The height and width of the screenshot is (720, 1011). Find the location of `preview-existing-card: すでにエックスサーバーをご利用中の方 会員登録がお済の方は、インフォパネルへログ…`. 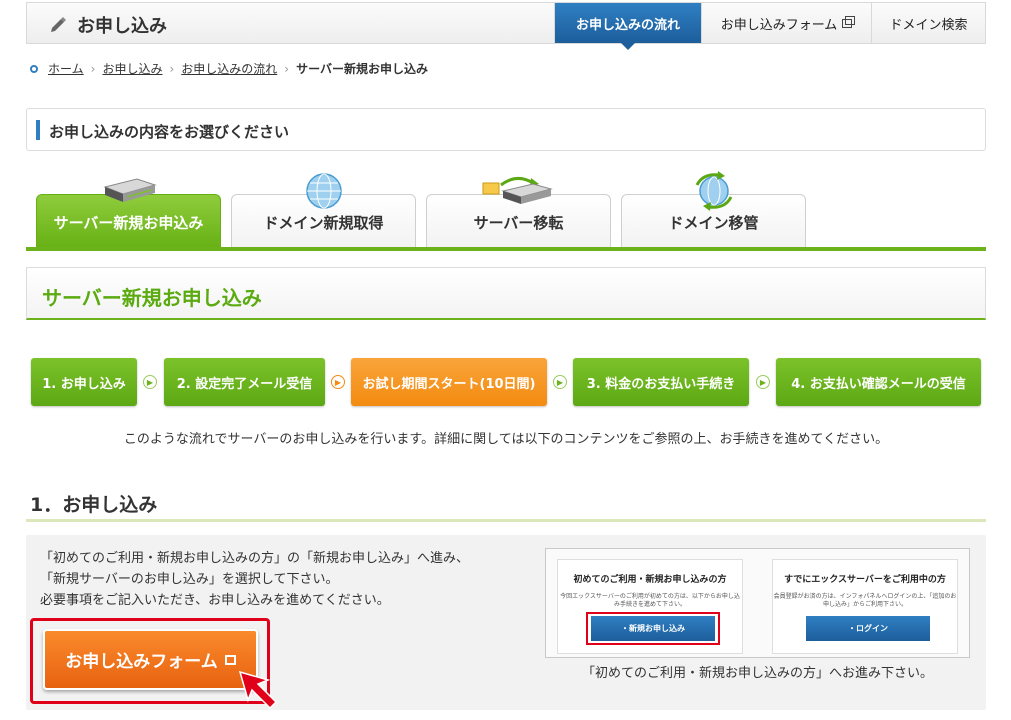

preview-existing-card: すでにエックスサーバーをご利用中の方 会員登録がお済の方は、インフォパネルへログ… is located at coordinates (865, 606).